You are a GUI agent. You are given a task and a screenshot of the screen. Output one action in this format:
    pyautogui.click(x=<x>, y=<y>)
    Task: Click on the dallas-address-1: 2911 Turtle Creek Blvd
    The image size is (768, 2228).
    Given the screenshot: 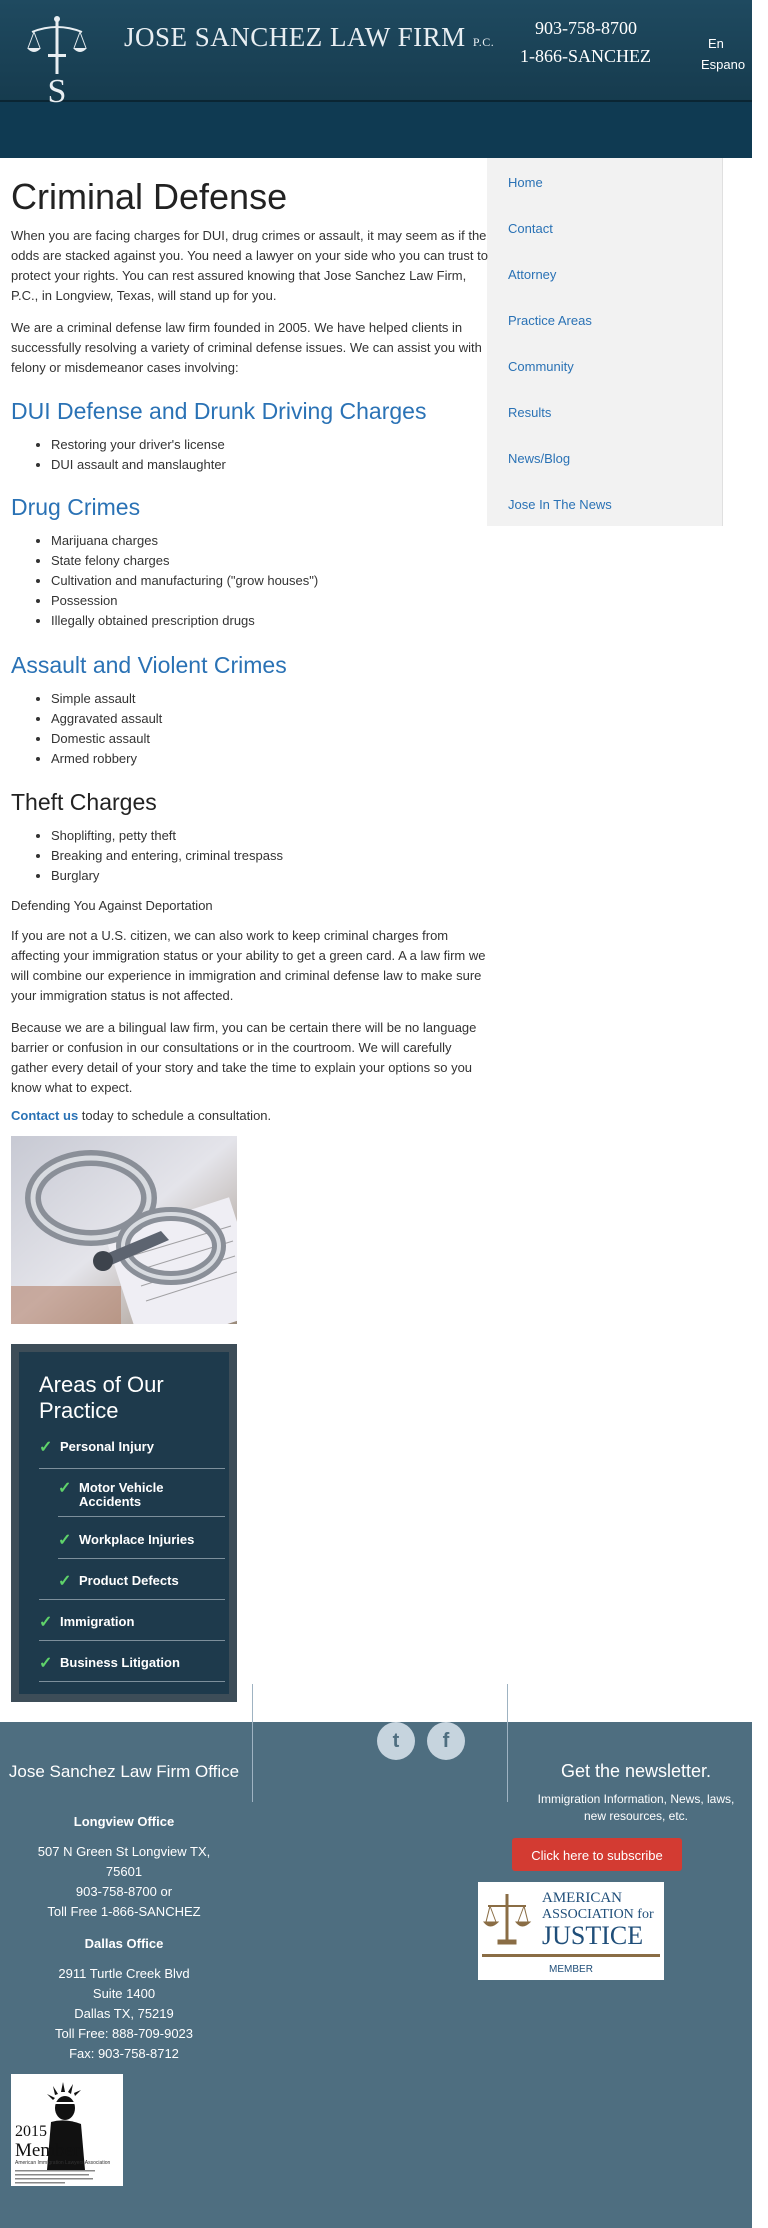 What is the action you would take?
    pyautogui.click(x=124, y=1973)
    